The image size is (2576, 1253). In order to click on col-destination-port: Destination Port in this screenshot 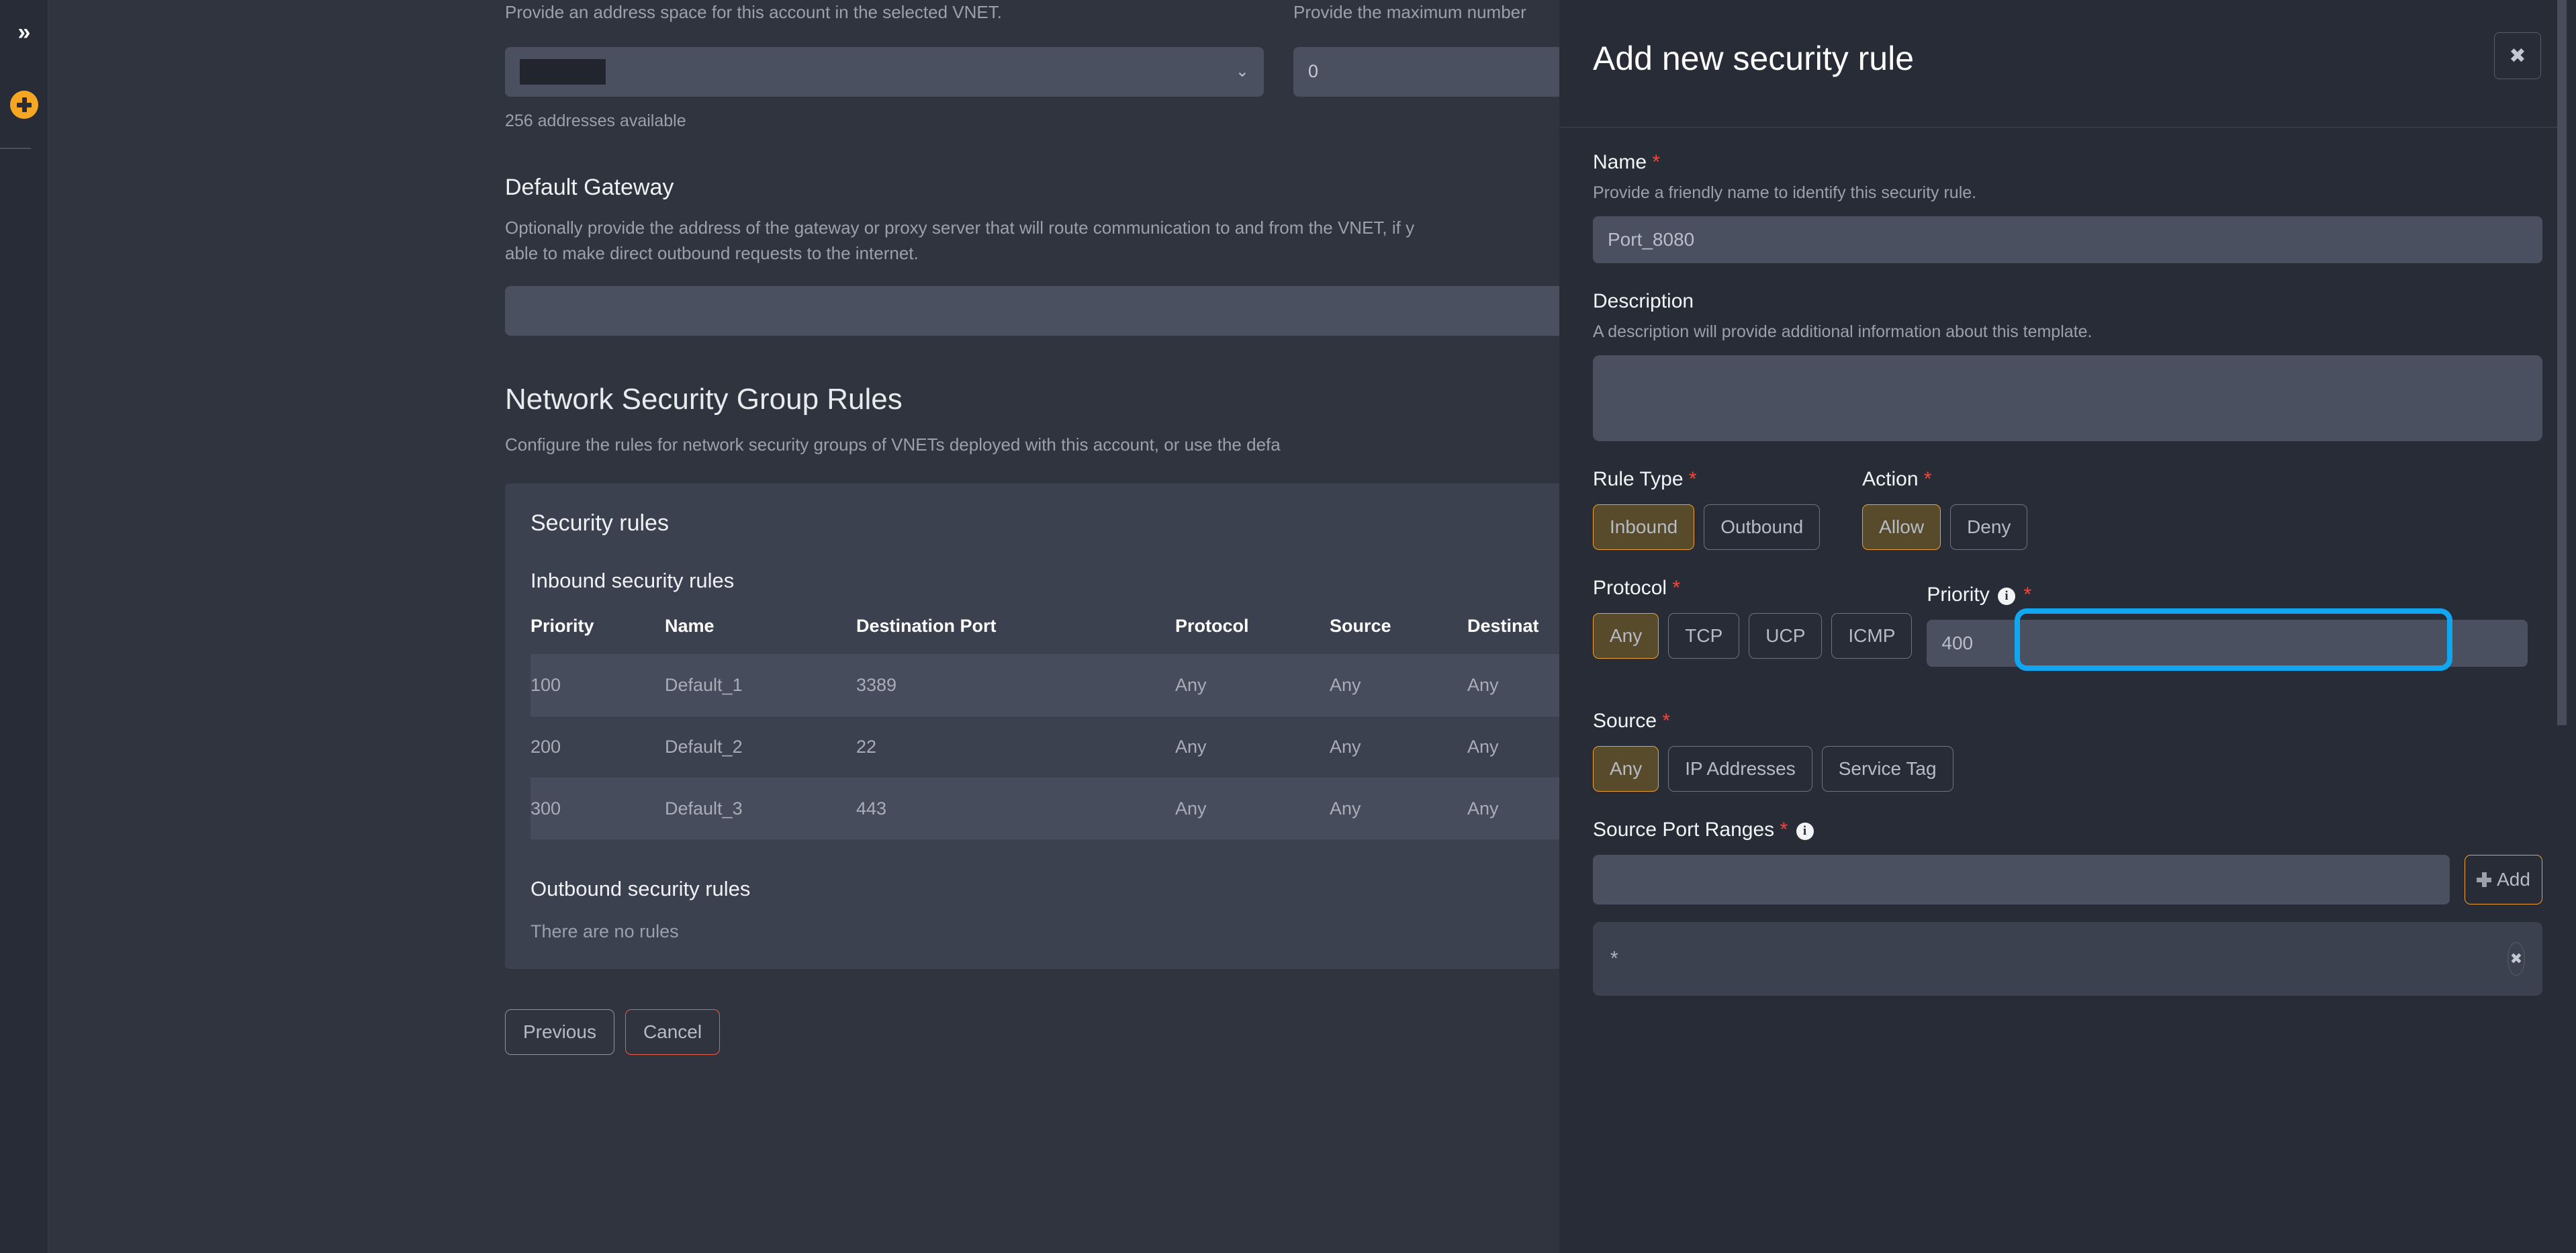, I will do `click(926, 626)`.